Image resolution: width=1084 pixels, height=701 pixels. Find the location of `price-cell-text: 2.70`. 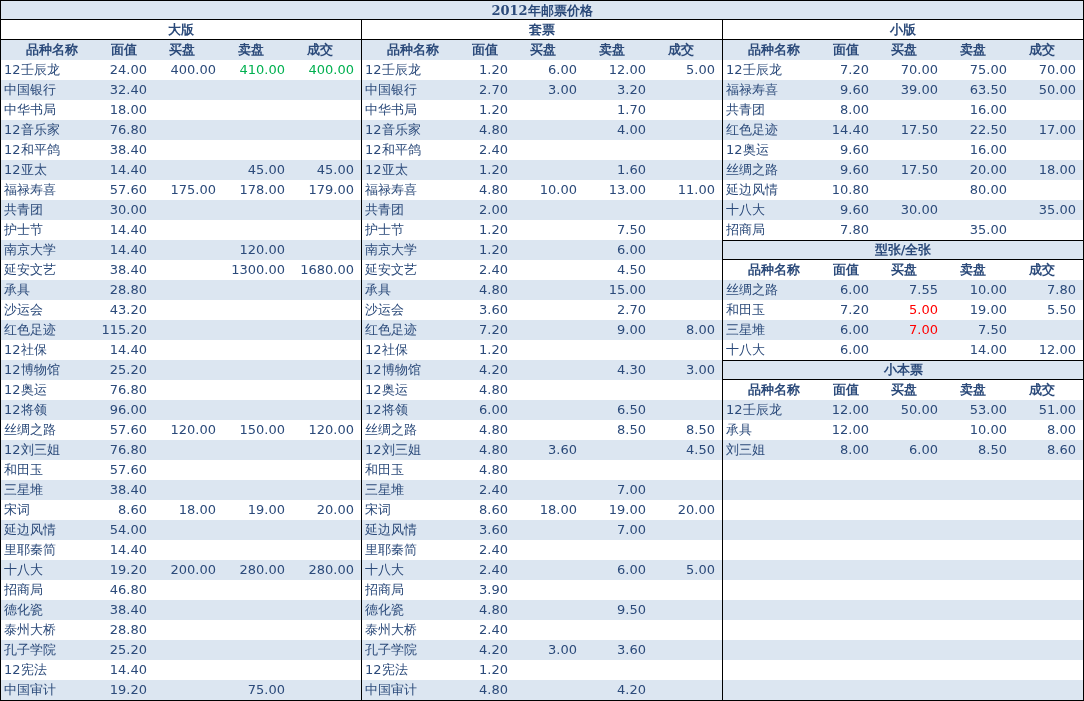

price-cell-text: 2.70 is located at coordinates (631, 310).